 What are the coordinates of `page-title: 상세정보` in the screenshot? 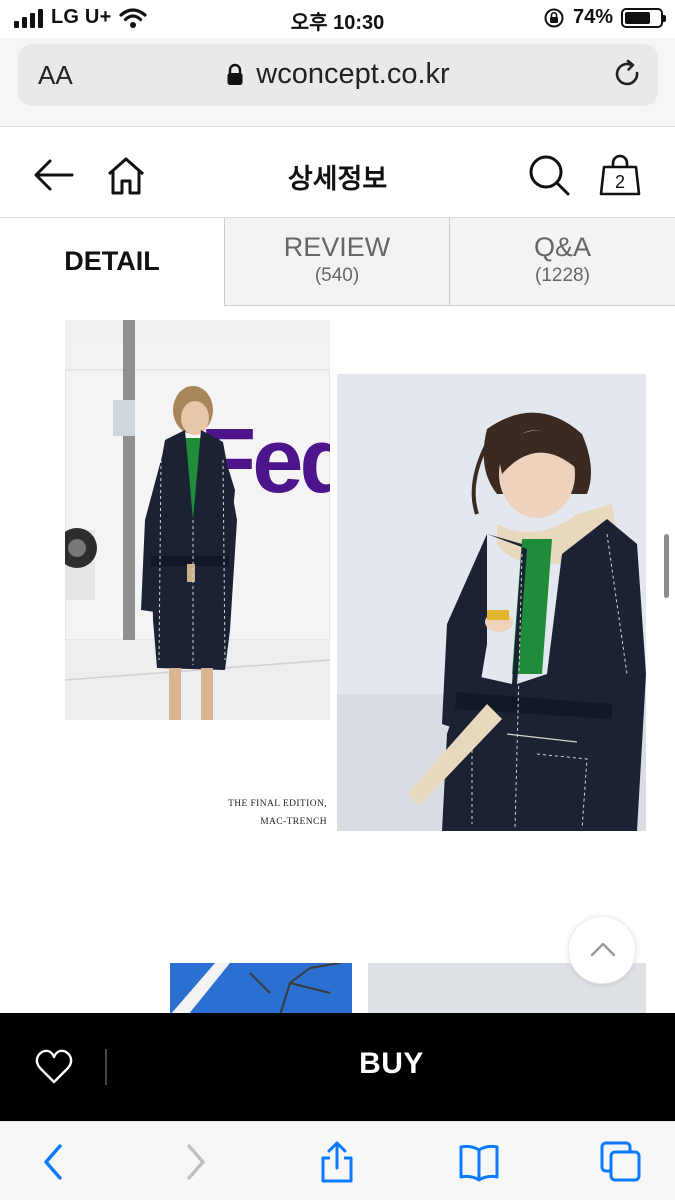 It's located at (337, 179).